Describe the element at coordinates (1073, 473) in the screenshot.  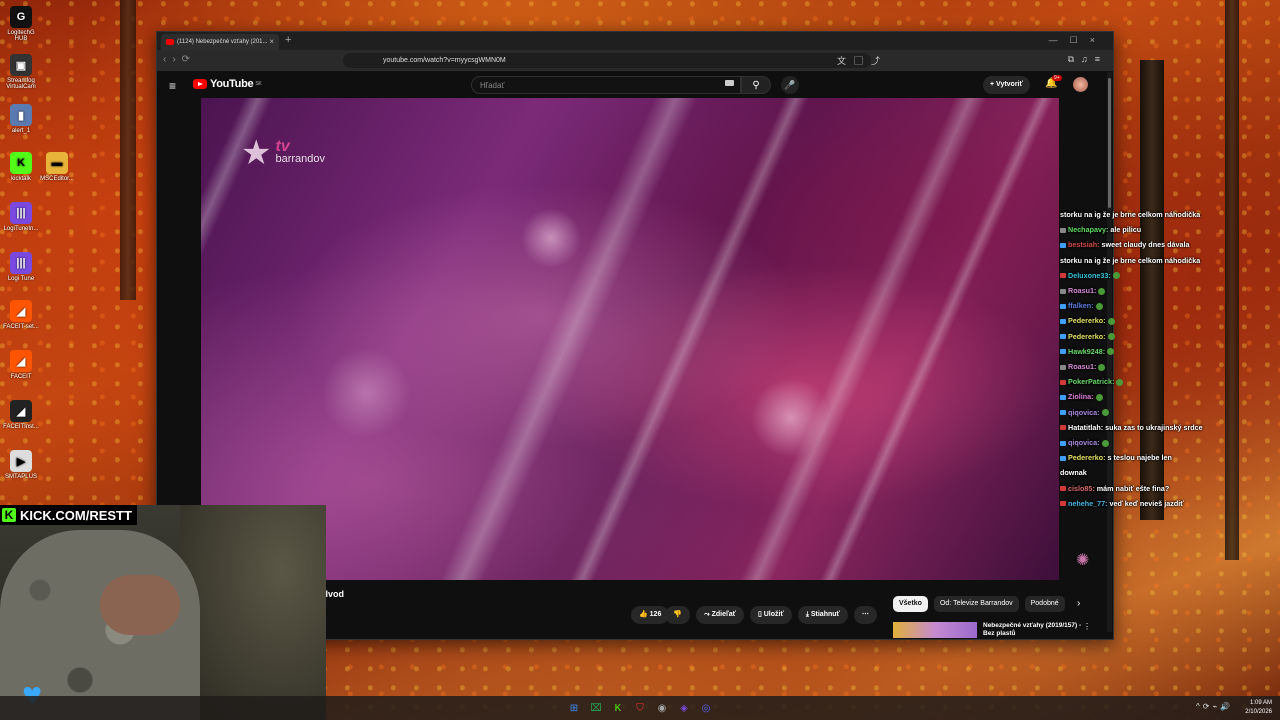
I see `chat-text: downak` at that location.